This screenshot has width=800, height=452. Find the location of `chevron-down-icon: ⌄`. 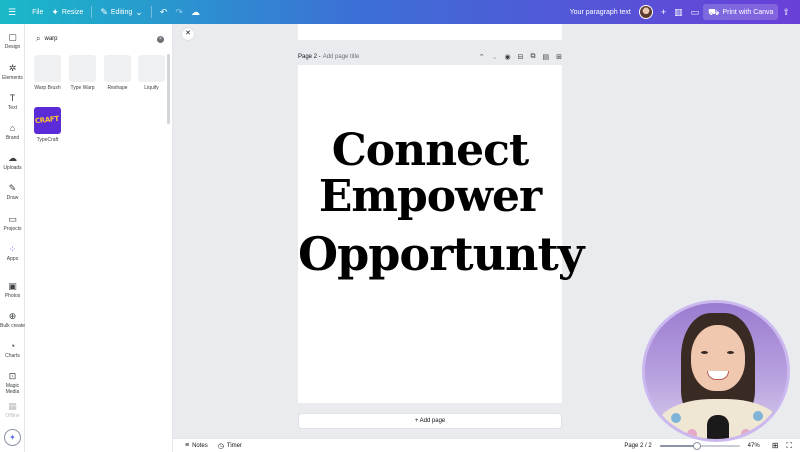

chevron-down-icon: ⌄ is located at coordinates (495, 57).